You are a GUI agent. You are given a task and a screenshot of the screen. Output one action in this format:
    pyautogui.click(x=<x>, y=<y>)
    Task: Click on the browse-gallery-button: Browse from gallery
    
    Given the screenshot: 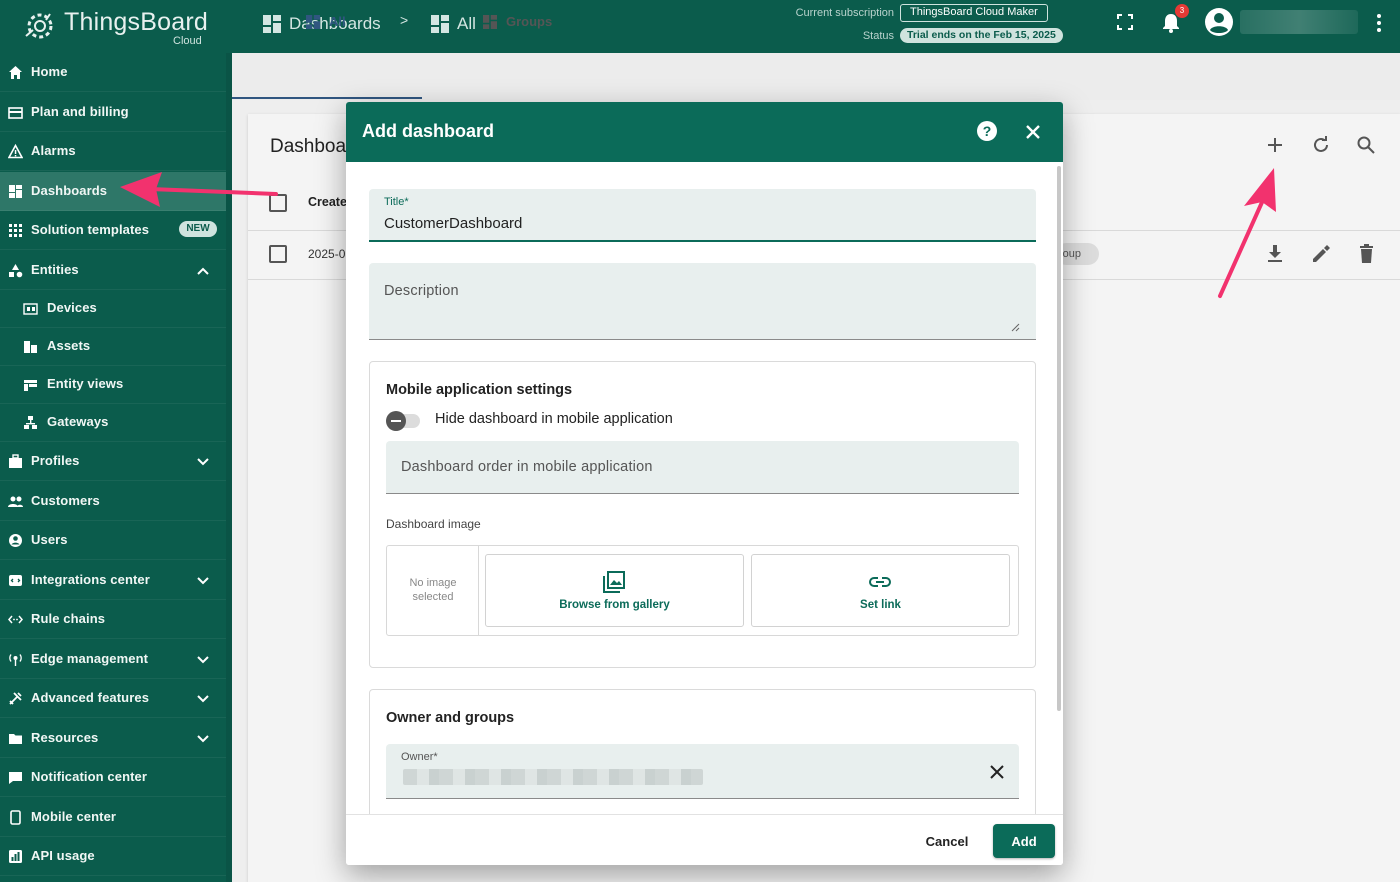 What is the action you would take?
    pyautogui.click(x=614, y=590)
    